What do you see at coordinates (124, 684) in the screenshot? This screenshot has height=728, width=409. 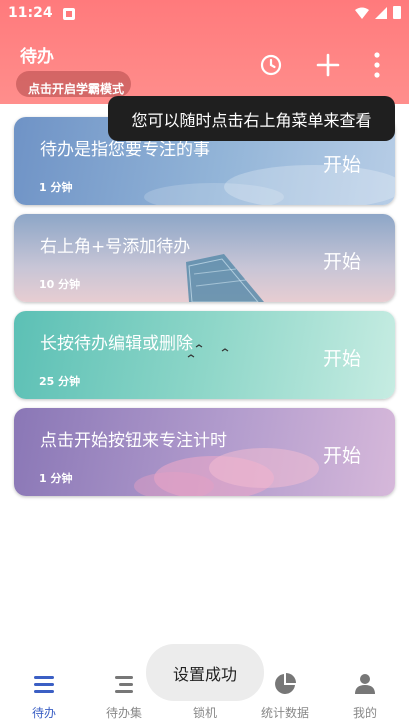 I see `todo-set-icon` at bounding box center [124, 684].